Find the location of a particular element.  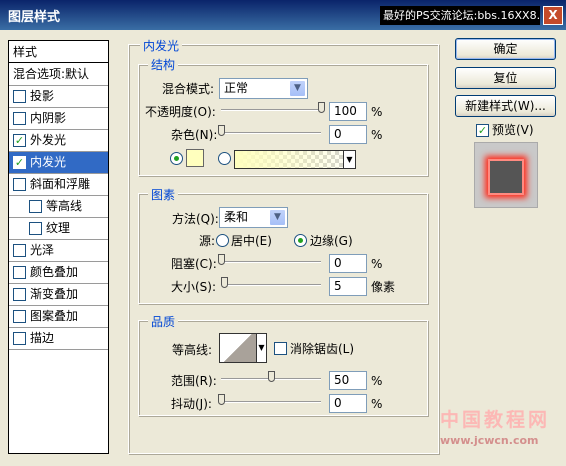

style-item: 渐变叠加 is located at coordinates (58, 295).